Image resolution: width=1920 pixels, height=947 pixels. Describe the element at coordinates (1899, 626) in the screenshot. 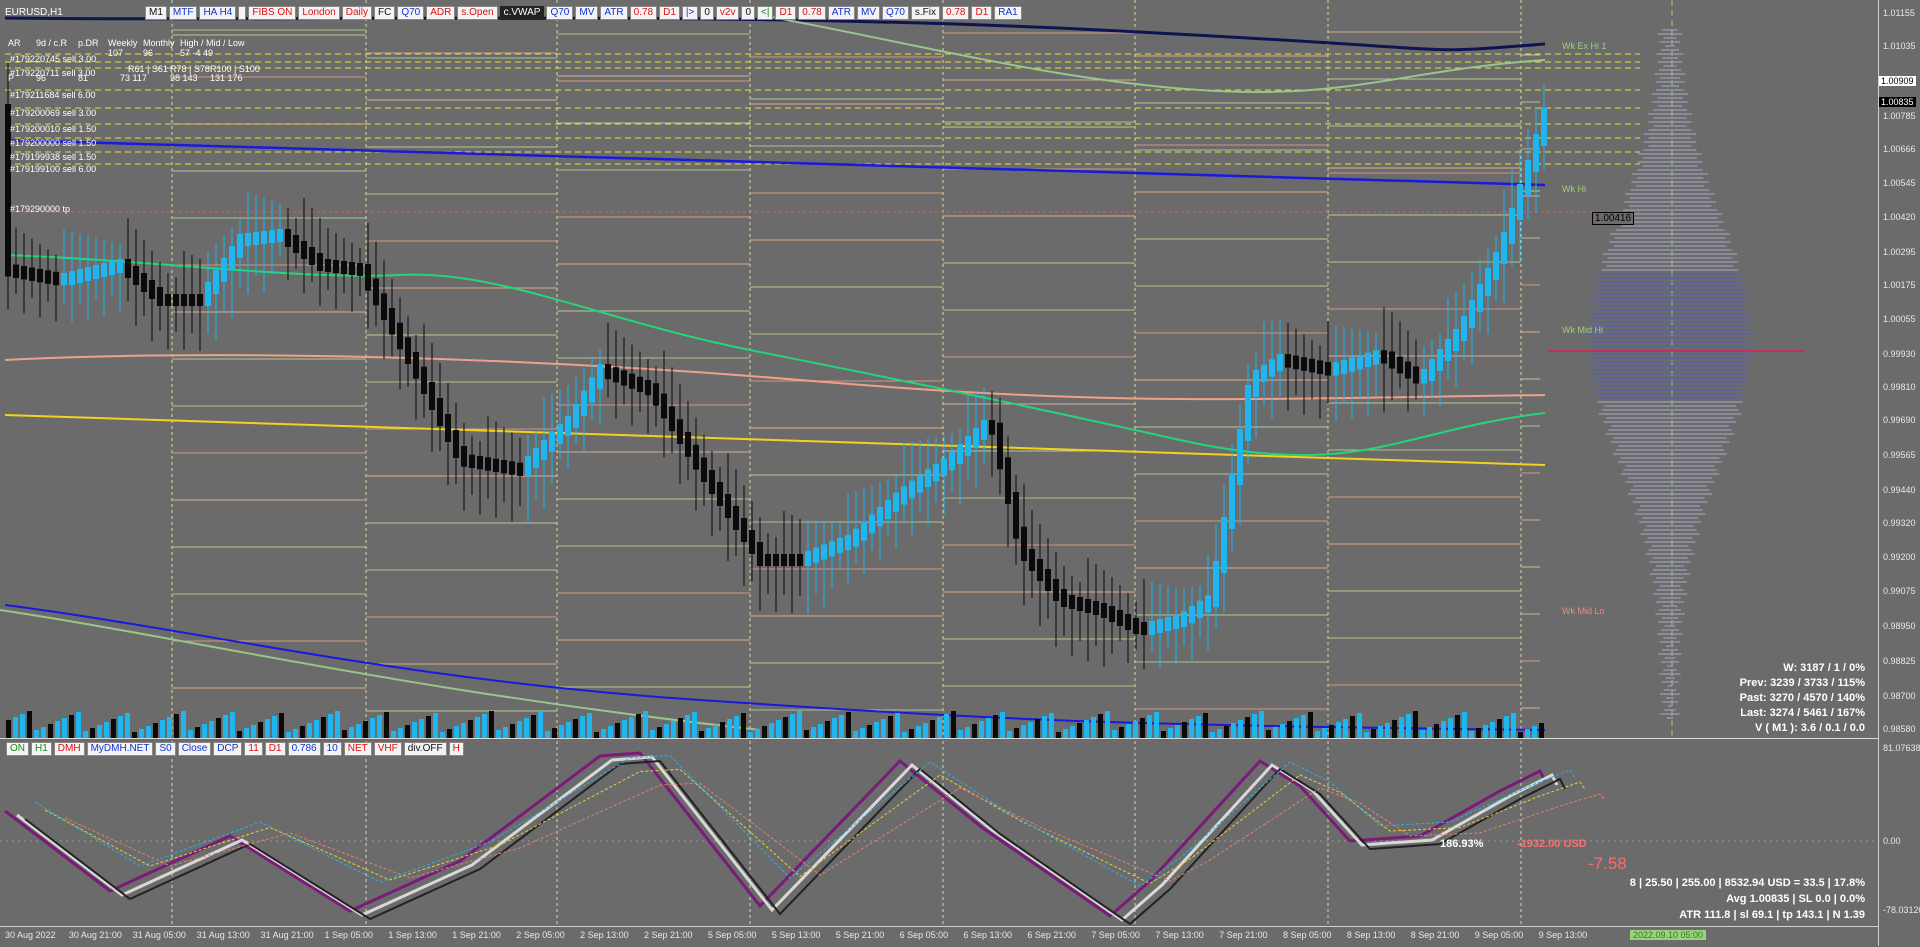

I see `price-tick-label: 0.98950` at that location.